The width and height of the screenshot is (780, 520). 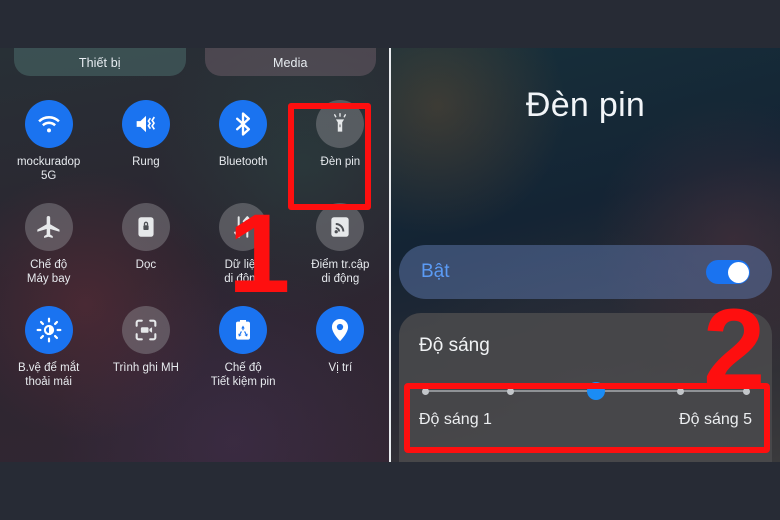 I want to click on rotation-lock-icon, so click(x=145, y=227).